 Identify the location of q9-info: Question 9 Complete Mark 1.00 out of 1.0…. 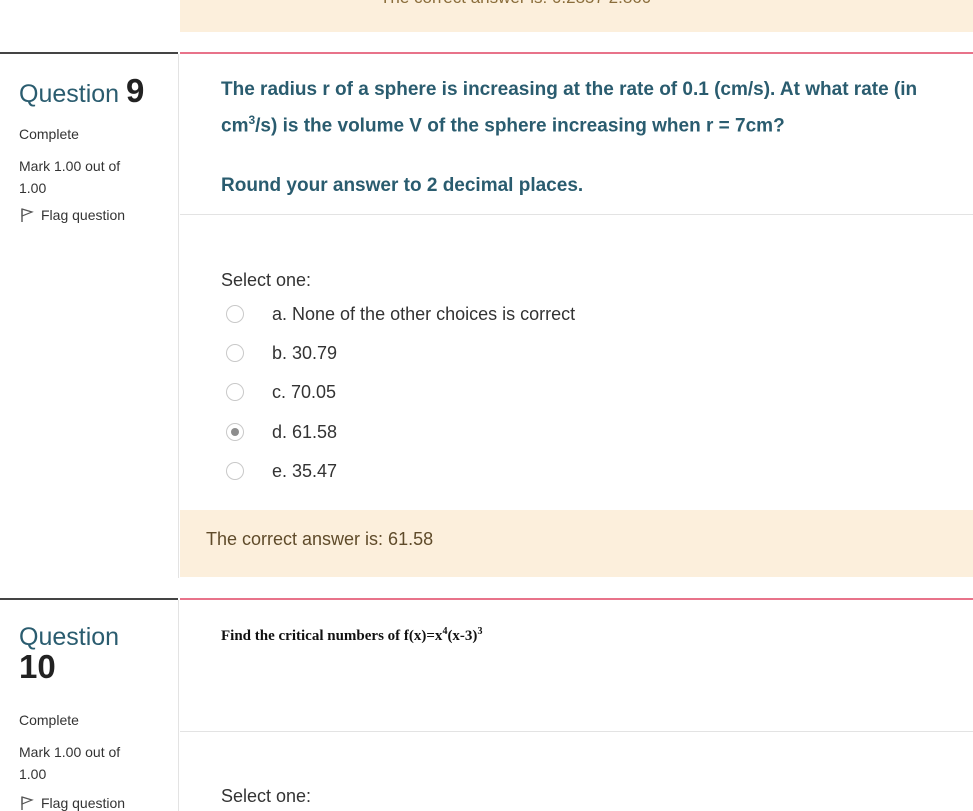
(94, 148).